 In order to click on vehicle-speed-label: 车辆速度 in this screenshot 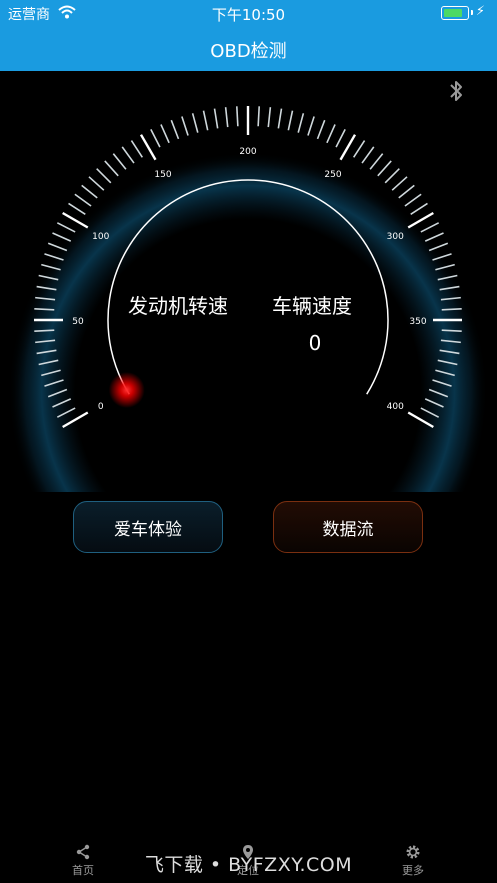, I will do `click(312, 306)`.